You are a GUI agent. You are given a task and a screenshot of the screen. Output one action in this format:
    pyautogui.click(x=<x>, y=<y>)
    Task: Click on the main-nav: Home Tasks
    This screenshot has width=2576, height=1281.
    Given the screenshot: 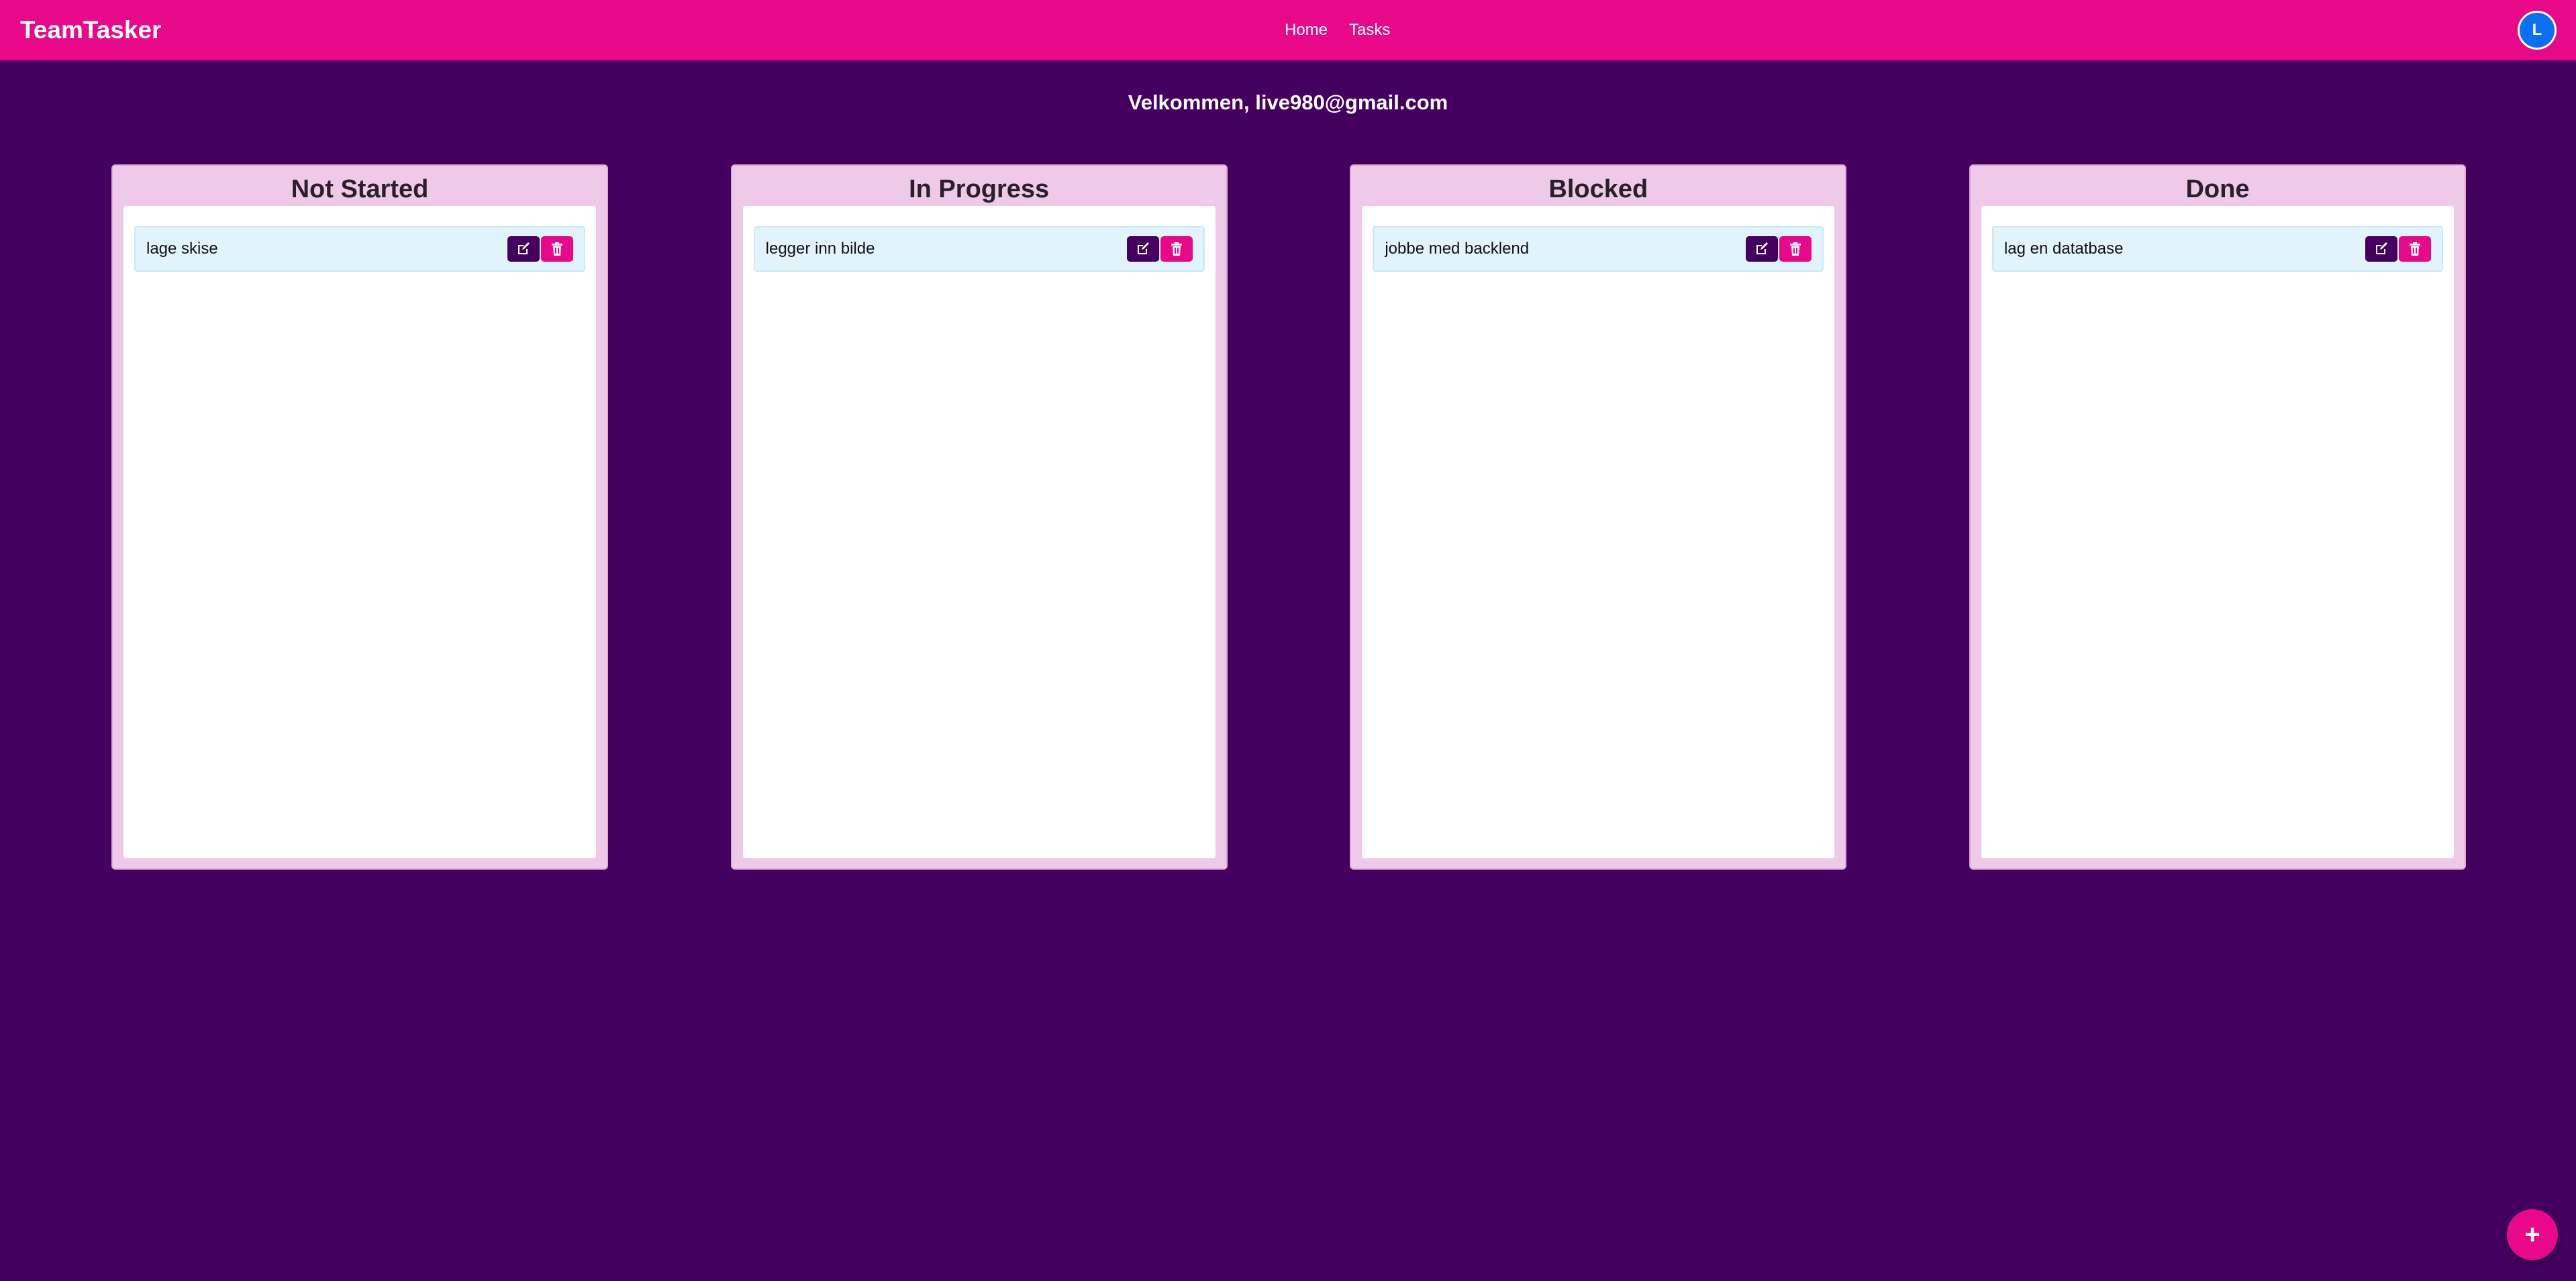 What is the action you would take?
    pyautogui.click(x=1337, y=30)
    